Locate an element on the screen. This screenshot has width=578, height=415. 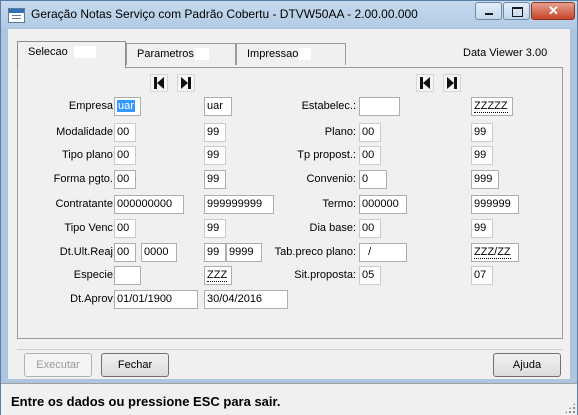
empresa-label: Empresa: is located at coordinates (92, 106).